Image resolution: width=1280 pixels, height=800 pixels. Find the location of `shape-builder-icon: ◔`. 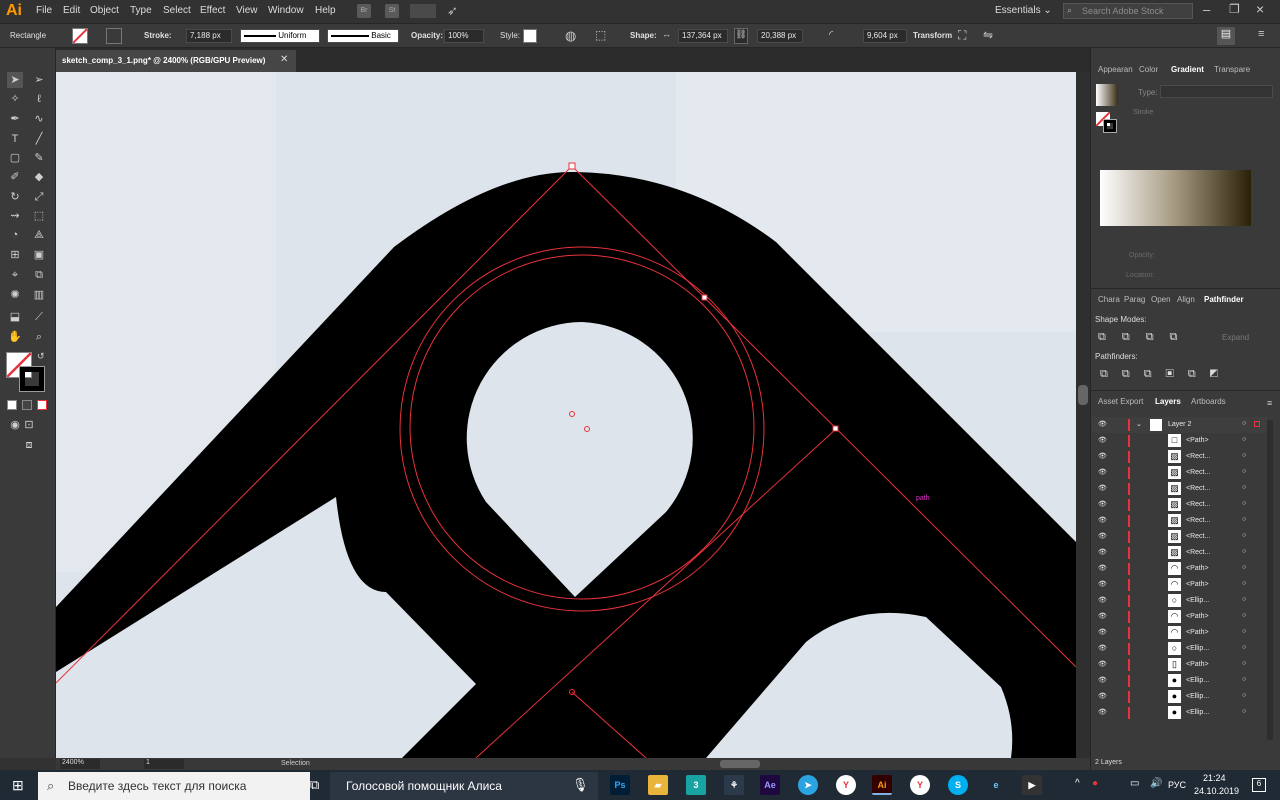

shape-builder-icon: ◔ is located at coordinates (15, 235).